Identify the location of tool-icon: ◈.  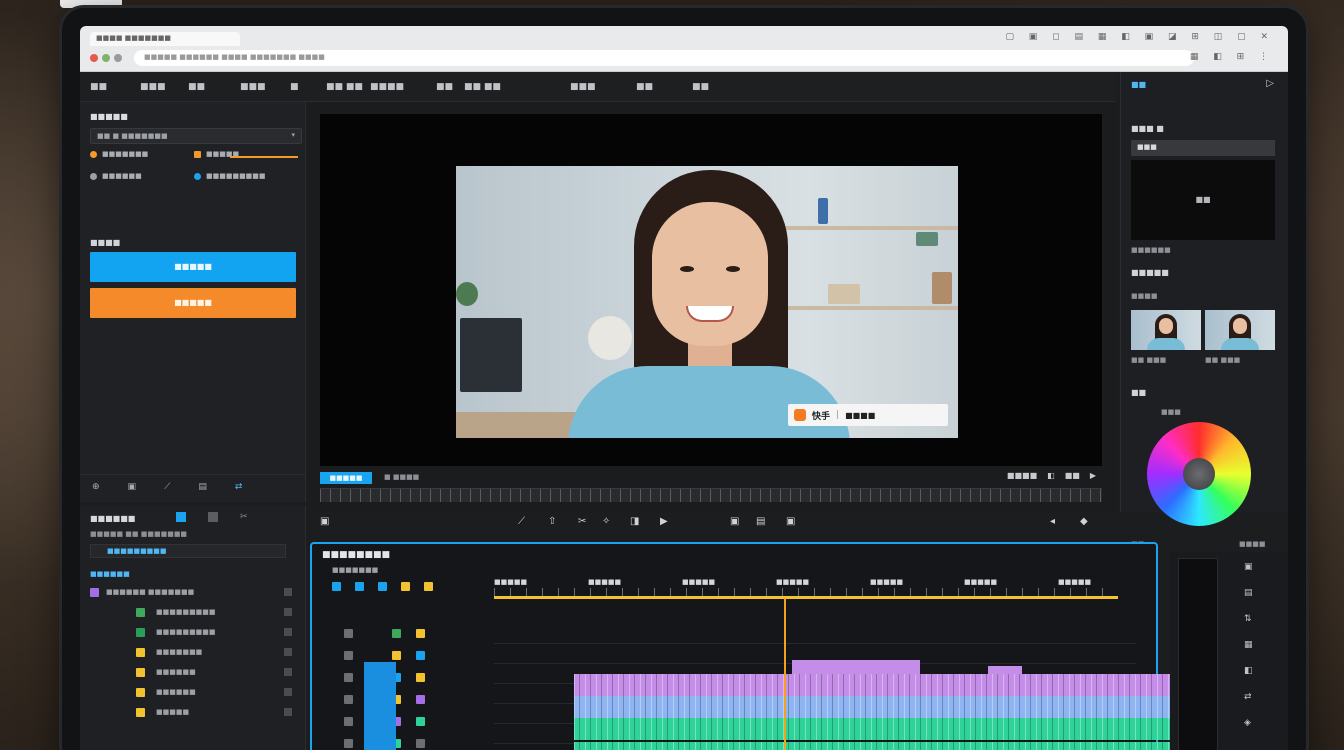
(1248, 723).